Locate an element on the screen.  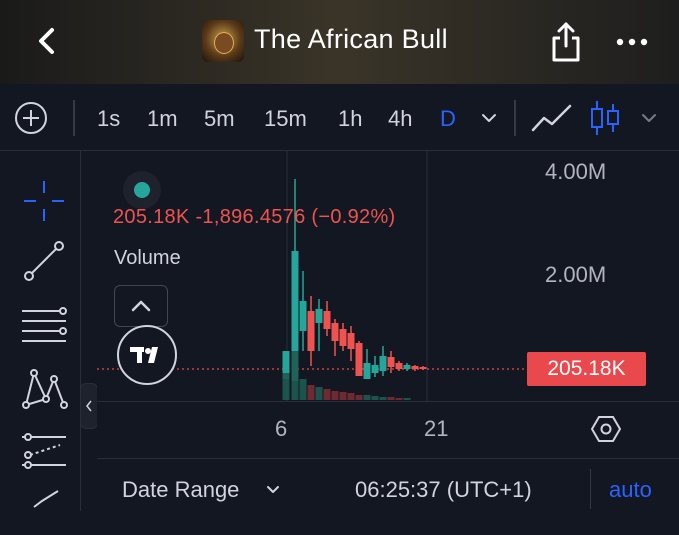
chevron-left-icon is located at coordinates (89, 406).